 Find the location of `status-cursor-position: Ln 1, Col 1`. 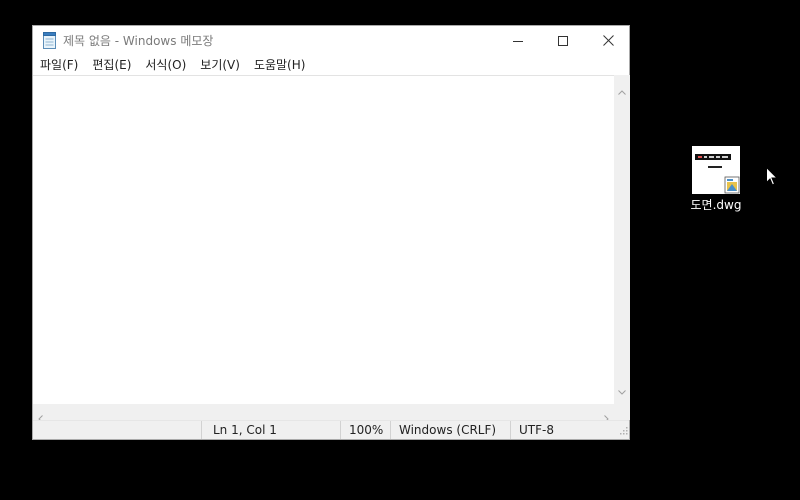

status-cursor-position: Ln 1, Col 1 is located at coordinates (271, 430).